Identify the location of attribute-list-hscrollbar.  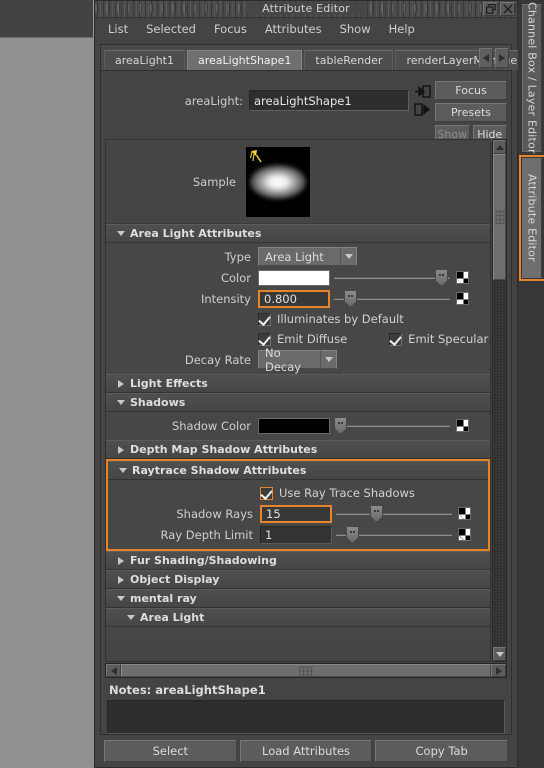
(306, 670).